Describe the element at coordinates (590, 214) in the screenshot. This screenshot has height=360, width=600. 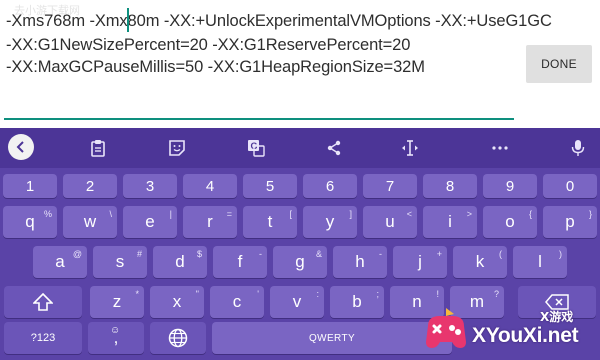
I see `key-hint: }` at that location.